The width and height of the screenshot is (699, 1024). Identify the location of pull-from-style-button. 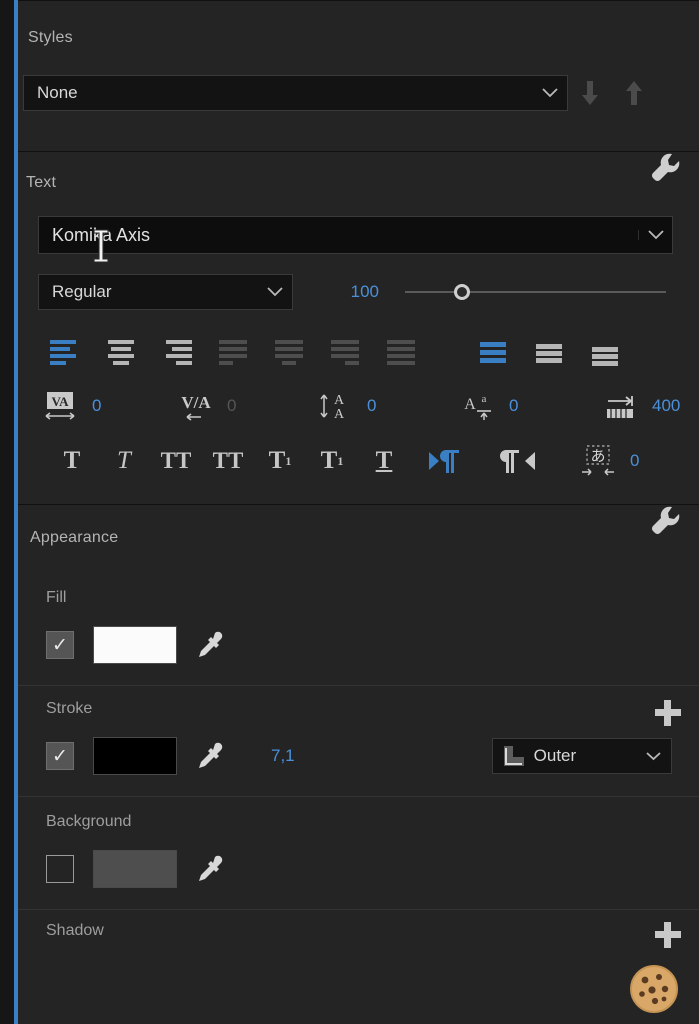
(634, 93).